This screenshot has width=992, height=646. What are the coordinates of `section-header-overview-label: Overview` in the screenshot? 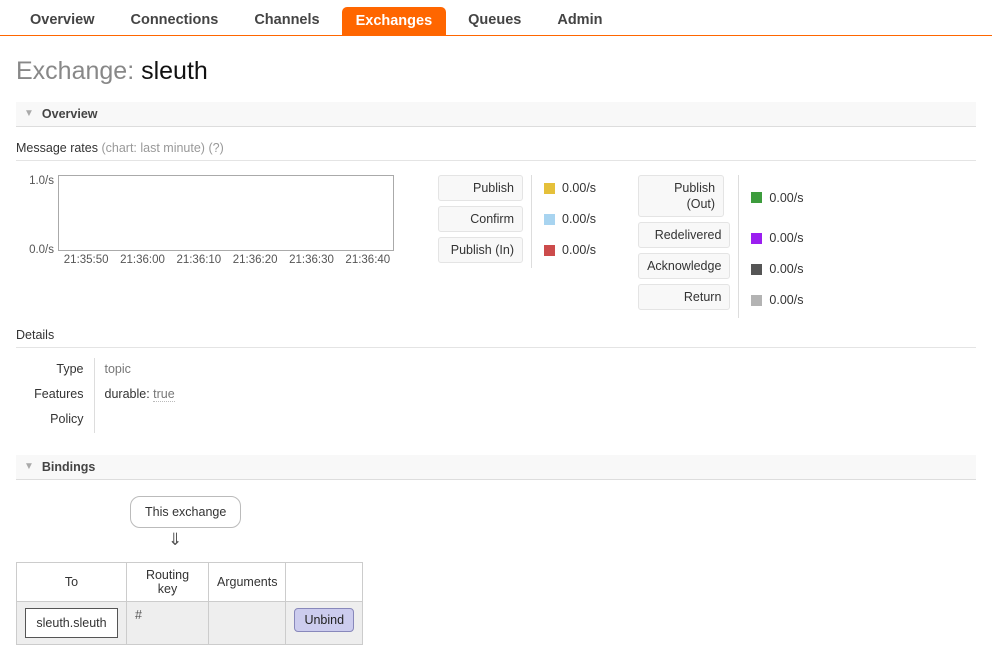 It's located at (69, 114).